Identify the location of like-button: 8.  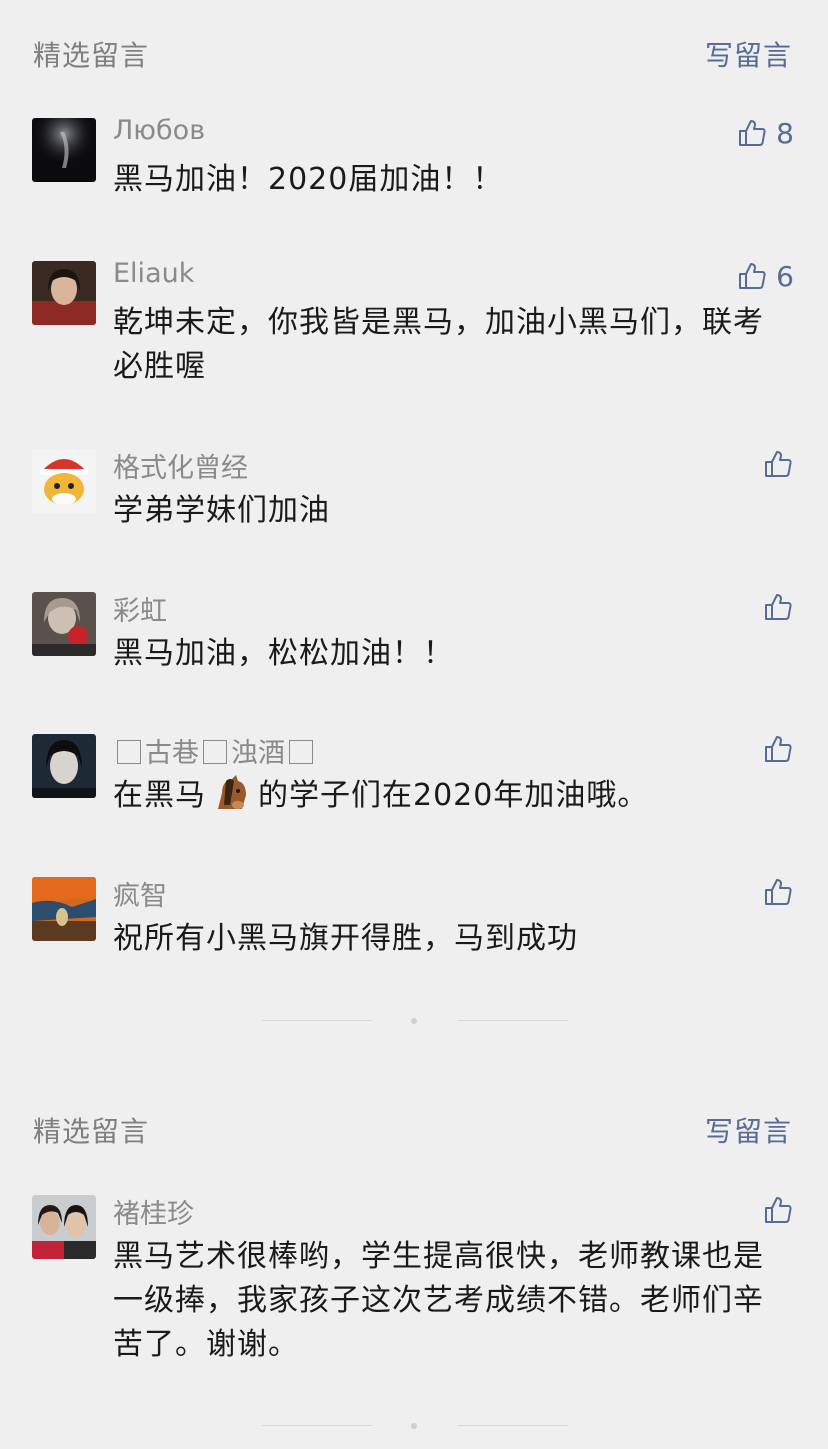
(765, 133).